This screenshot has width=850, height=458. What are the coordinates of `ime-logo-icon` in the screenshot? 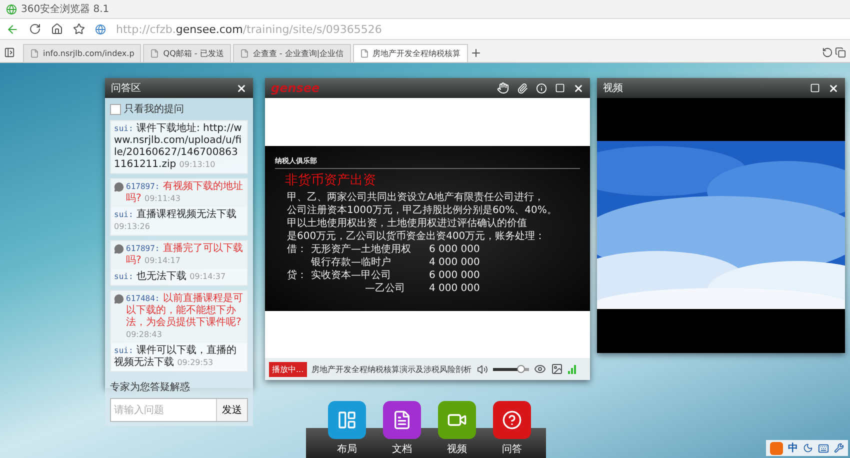 It's located at (776, 448).